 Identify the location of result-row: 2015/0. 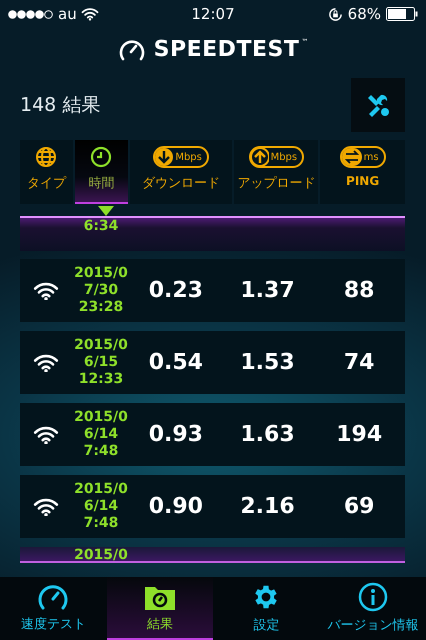
(212, 555).